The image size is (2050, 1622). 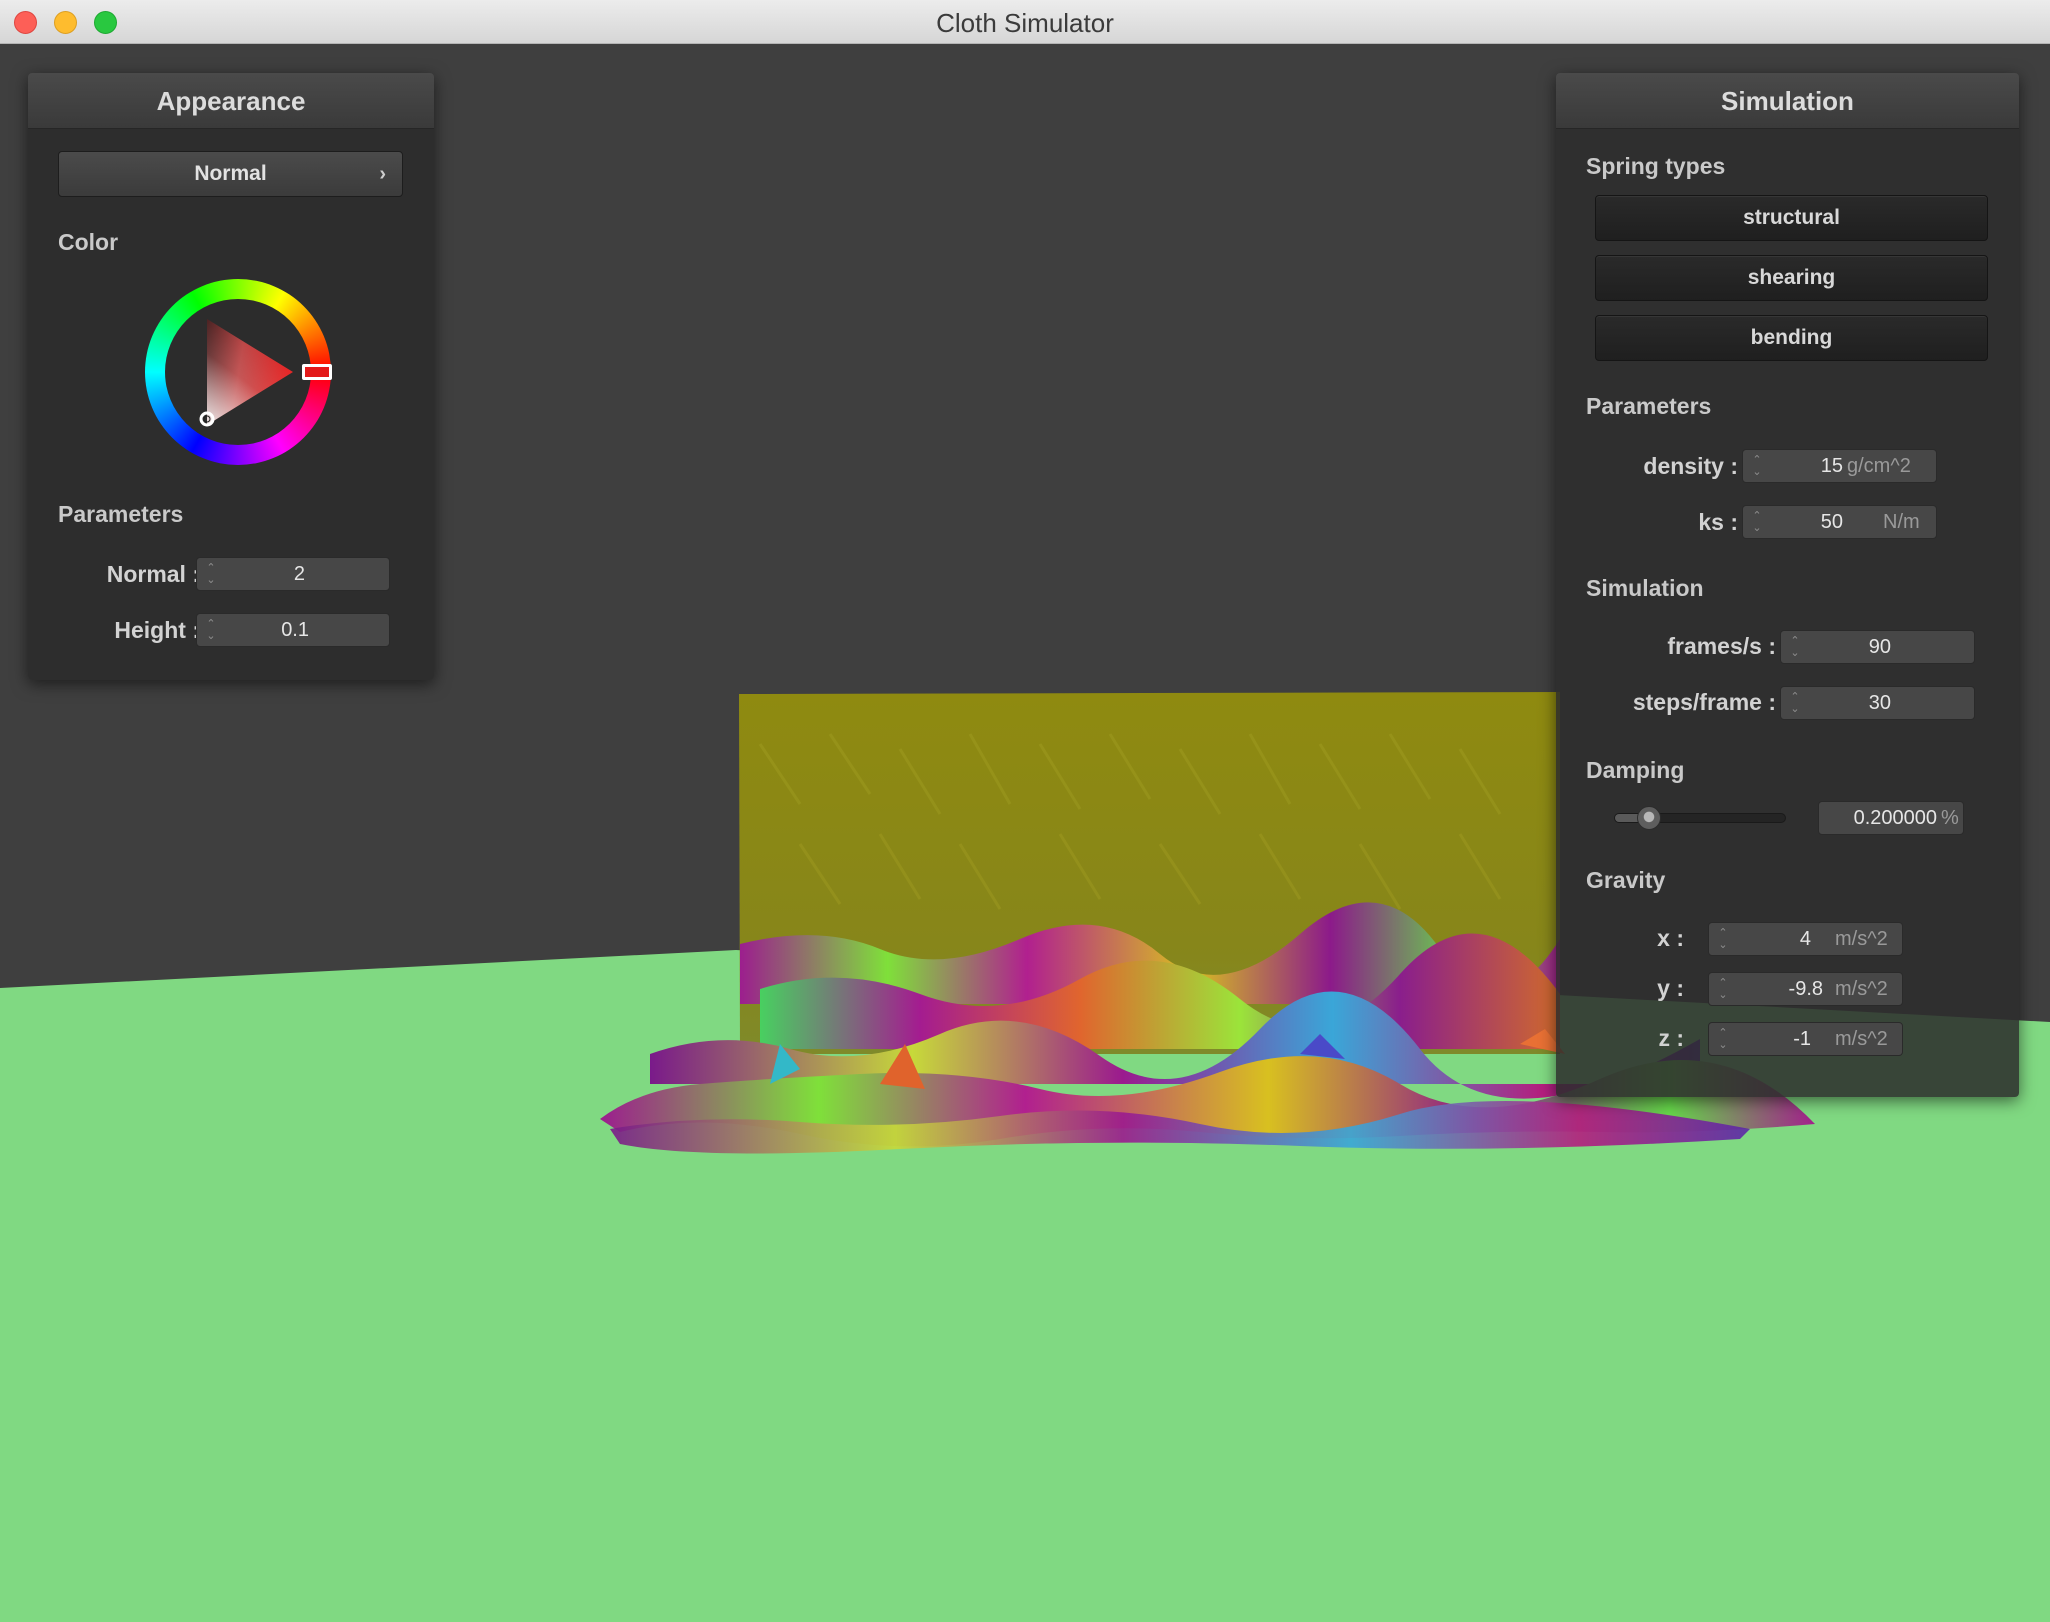 I want to click on gravity-z-value: -1, so click(x=1802, y=1039).